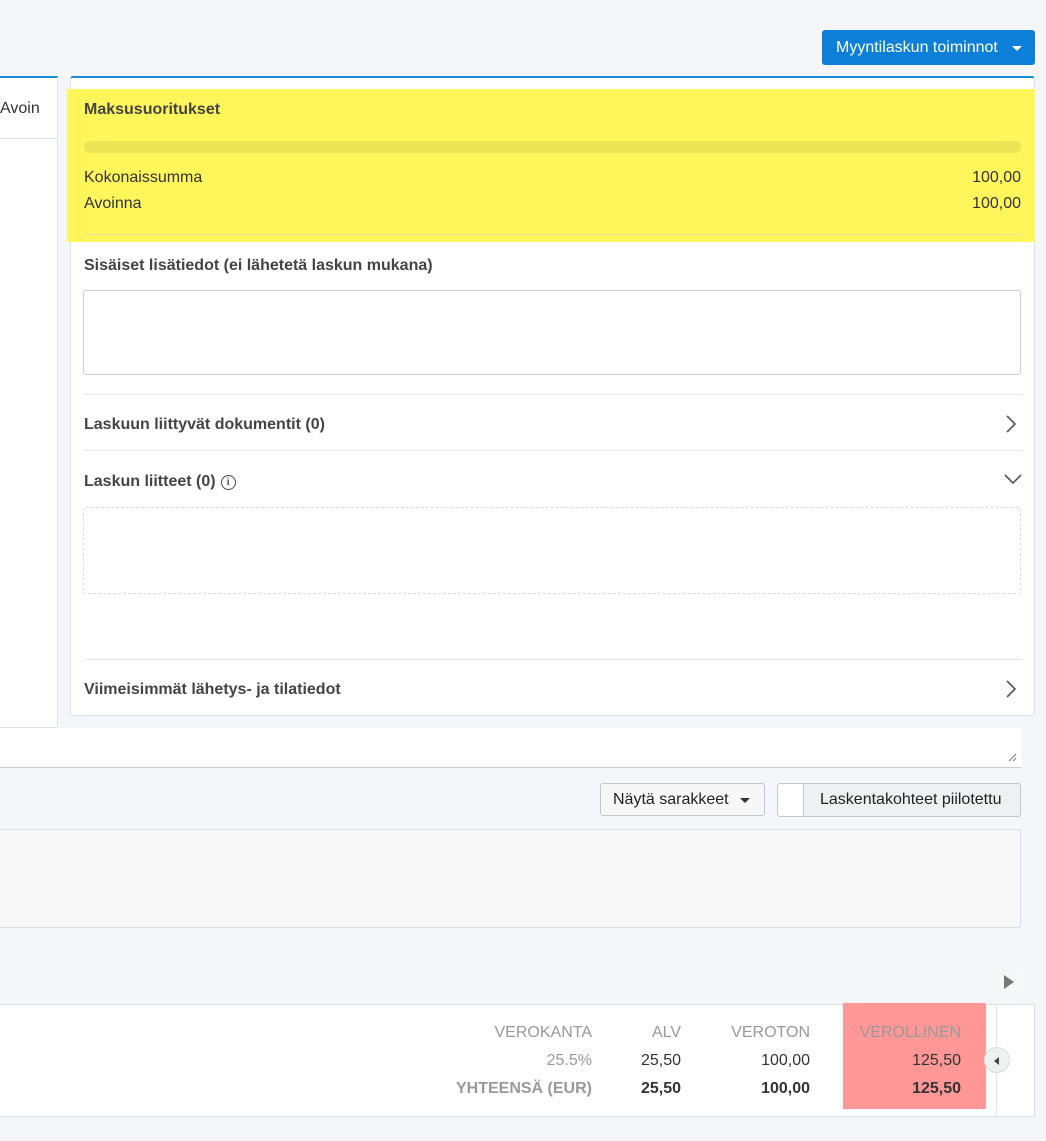 The image size is (1046, 1141). I want to click on invoice-rows-grid, so click(510, 878).